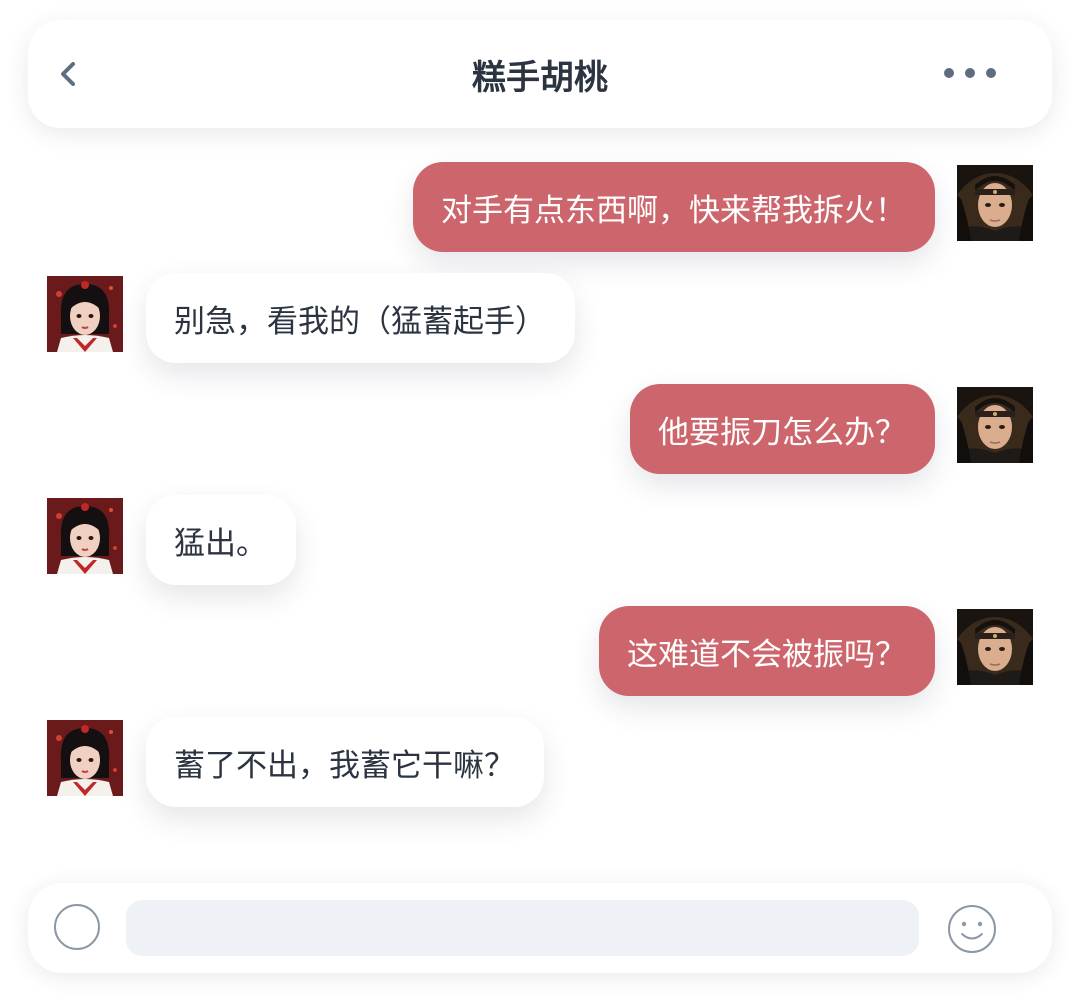 This screenshot has width=1080, height=1000. What do you see at coordinates (766, 654) in the screenshot?
I see `message-text: 这难道不会被振吗？` at bounding box center [766, 654].